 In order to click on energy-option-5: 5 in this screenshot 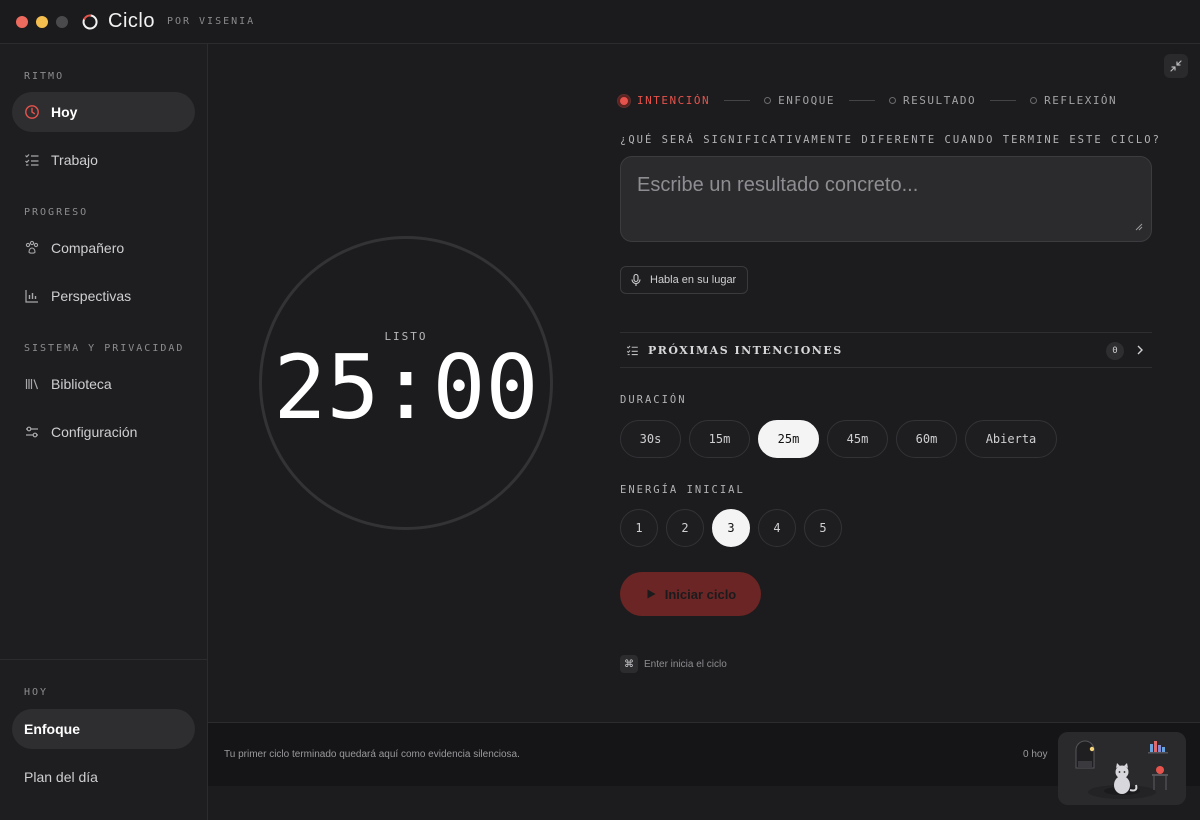, I will do `click(823, 528)`.